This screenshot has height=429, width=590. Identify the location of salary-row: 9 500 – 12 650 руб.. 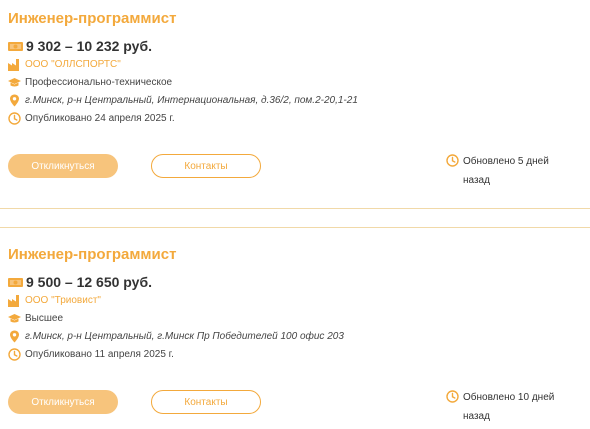
(80, 282).